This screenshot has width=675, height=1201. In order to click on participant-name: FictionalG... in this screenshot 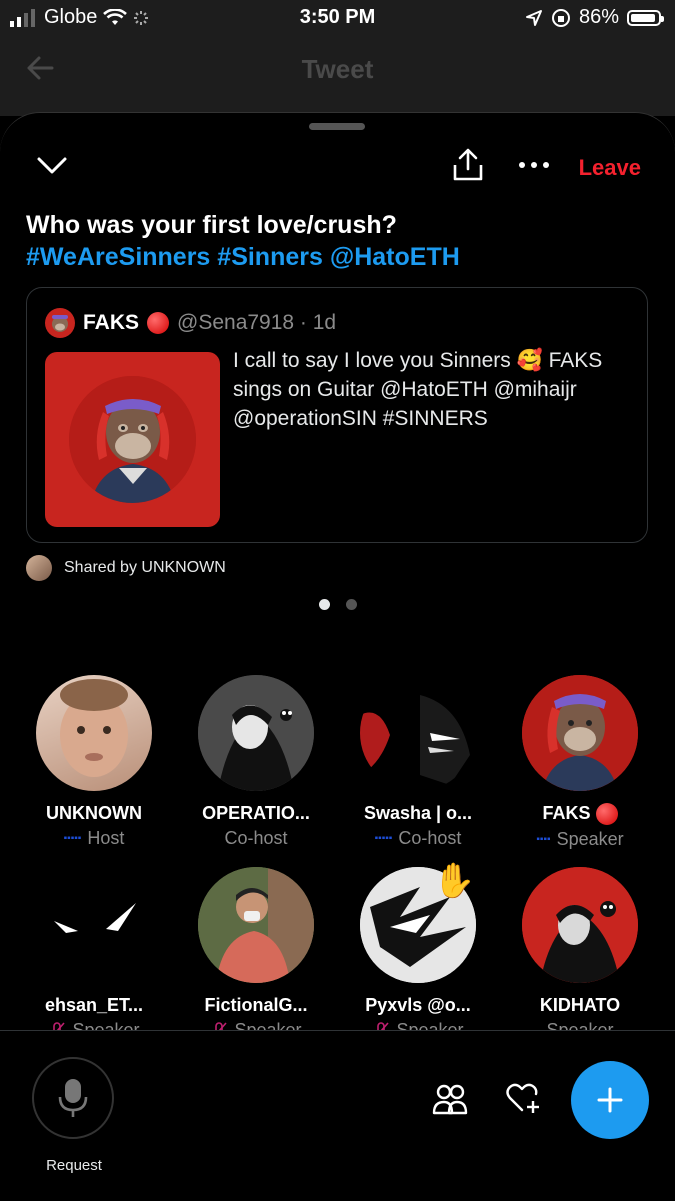, I will do `click(256, 1005)`.